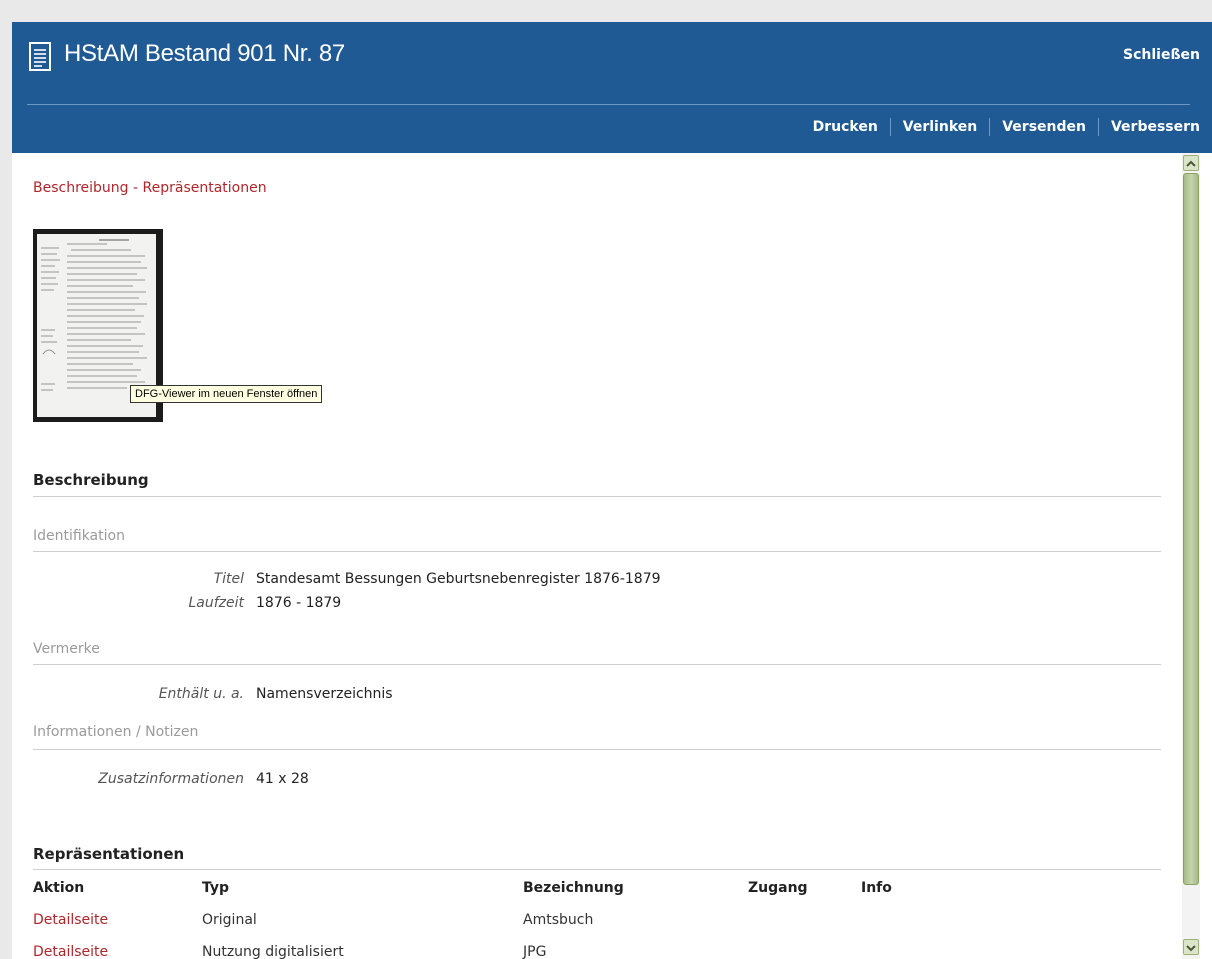  I want to click on column-header-typ: Typ, so click(216, 888).